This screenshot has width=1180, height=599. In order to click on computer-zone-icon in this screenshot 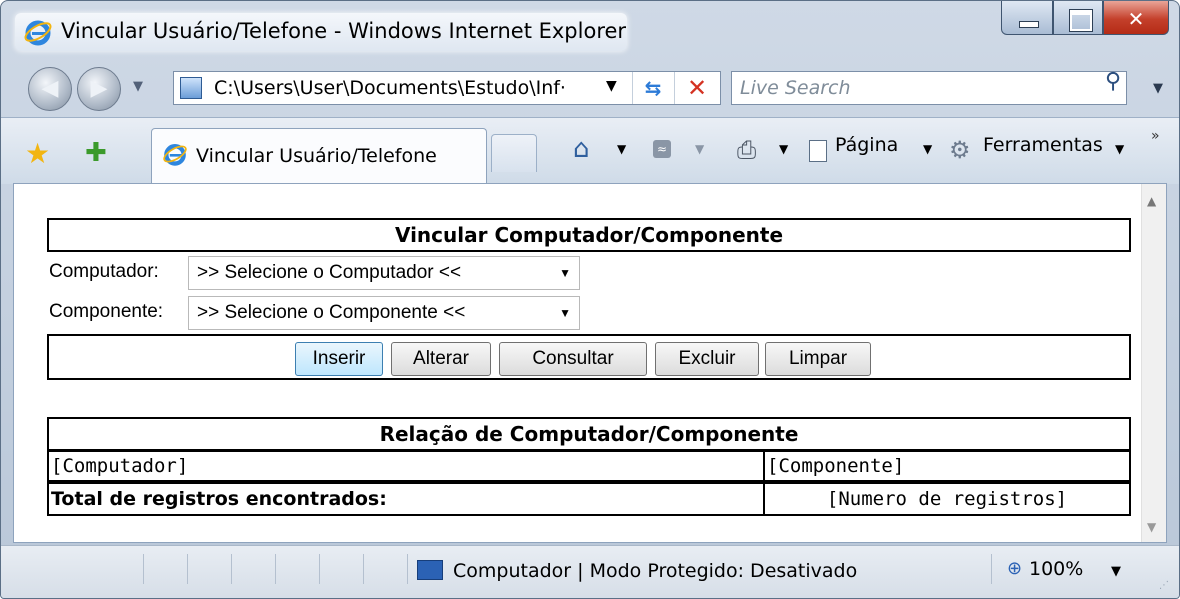, I will do `click(430, 570)`.